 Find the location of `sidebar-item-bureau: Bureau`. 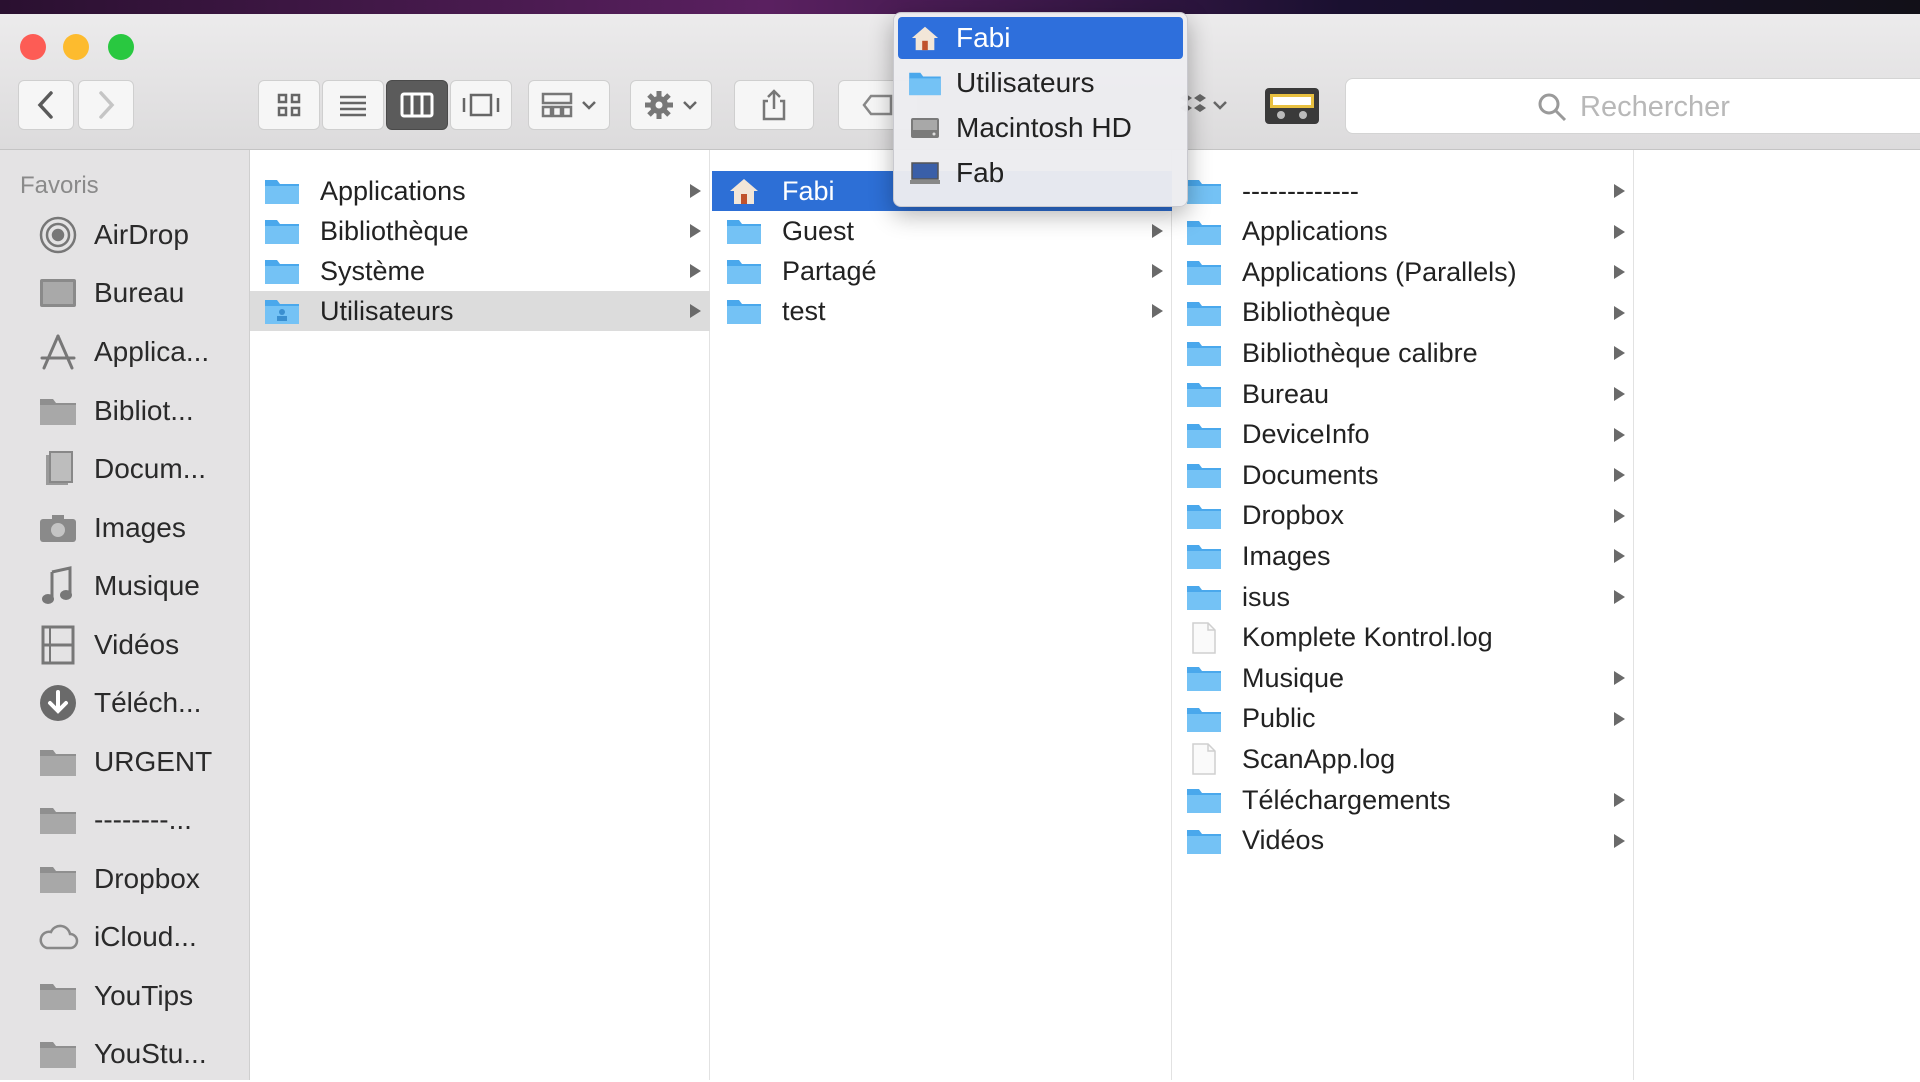

sidebar-item-bureau: Bureau is located at coordinates (125, 293).